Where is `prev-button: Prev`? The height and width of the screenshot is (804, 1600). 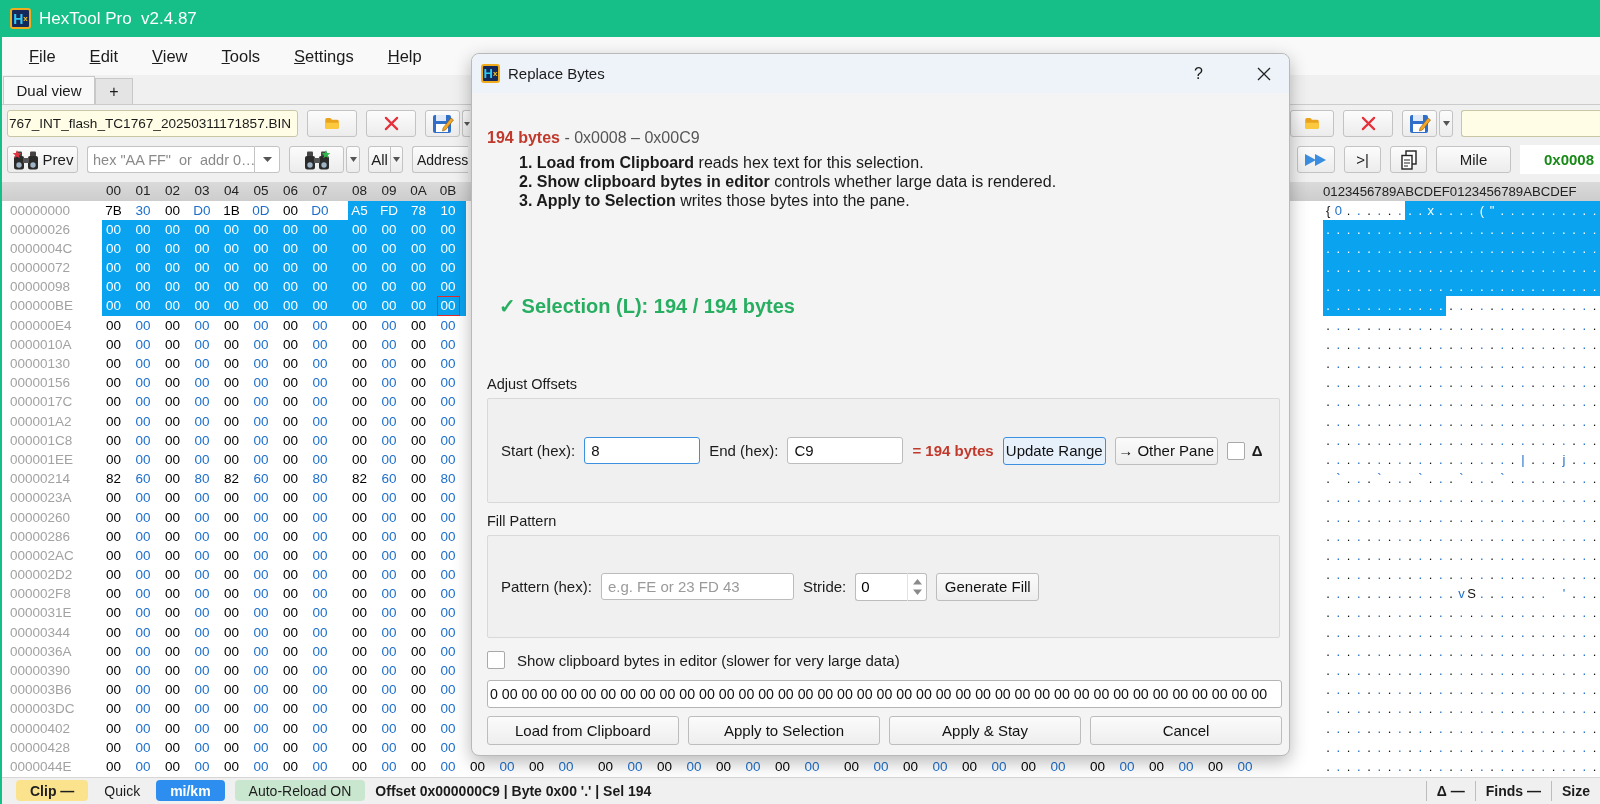 prev-button: Prev is located at coordinates (42, 159).